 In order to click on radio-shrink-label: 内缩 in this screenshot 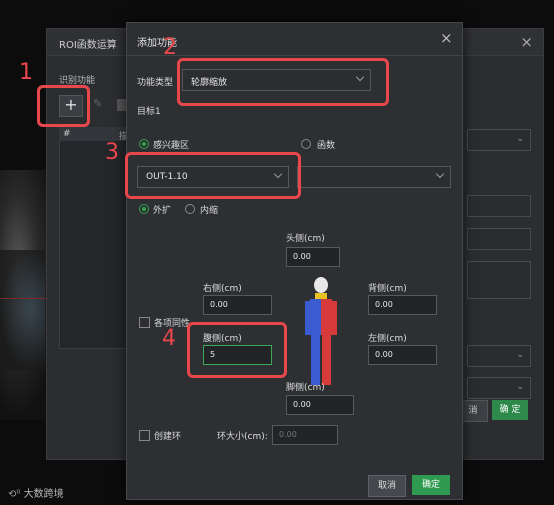, I will do `click(209, 211)`.